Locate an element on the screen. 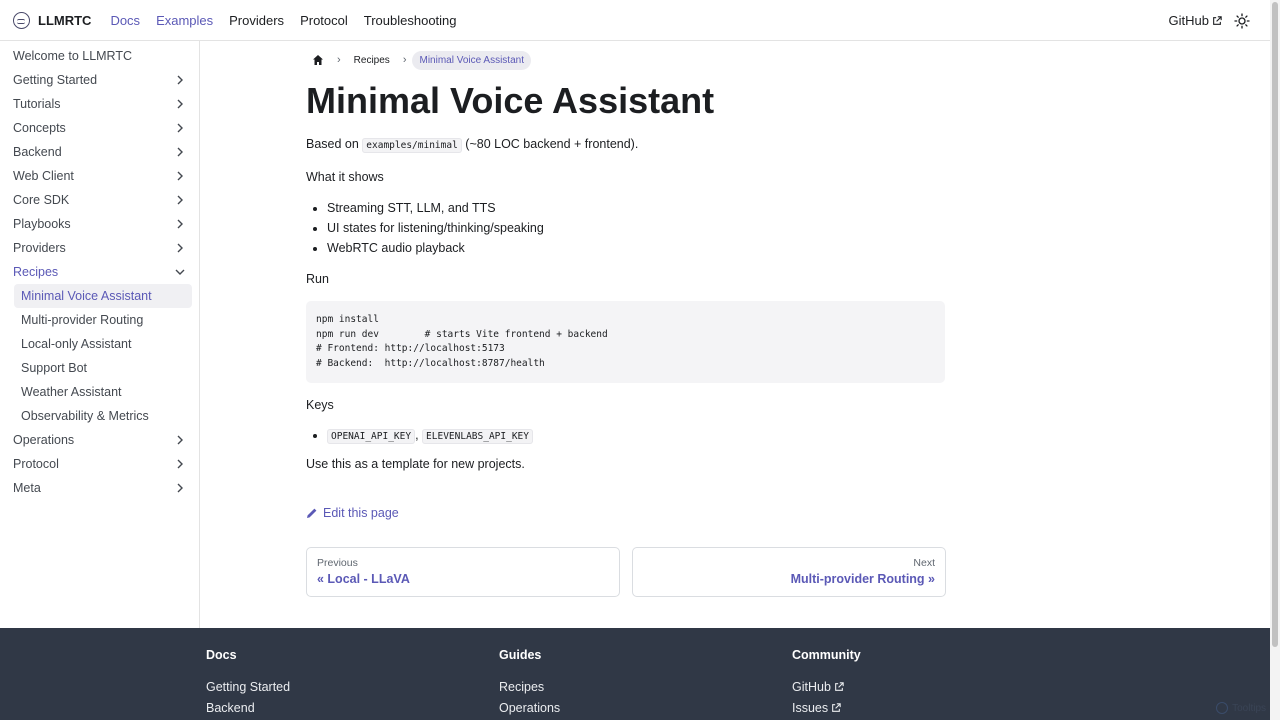 The height and width of the screenshot is (720, 1280). pager-previous: Previous « Local - LLaVA is located at coordinates (463, 572).